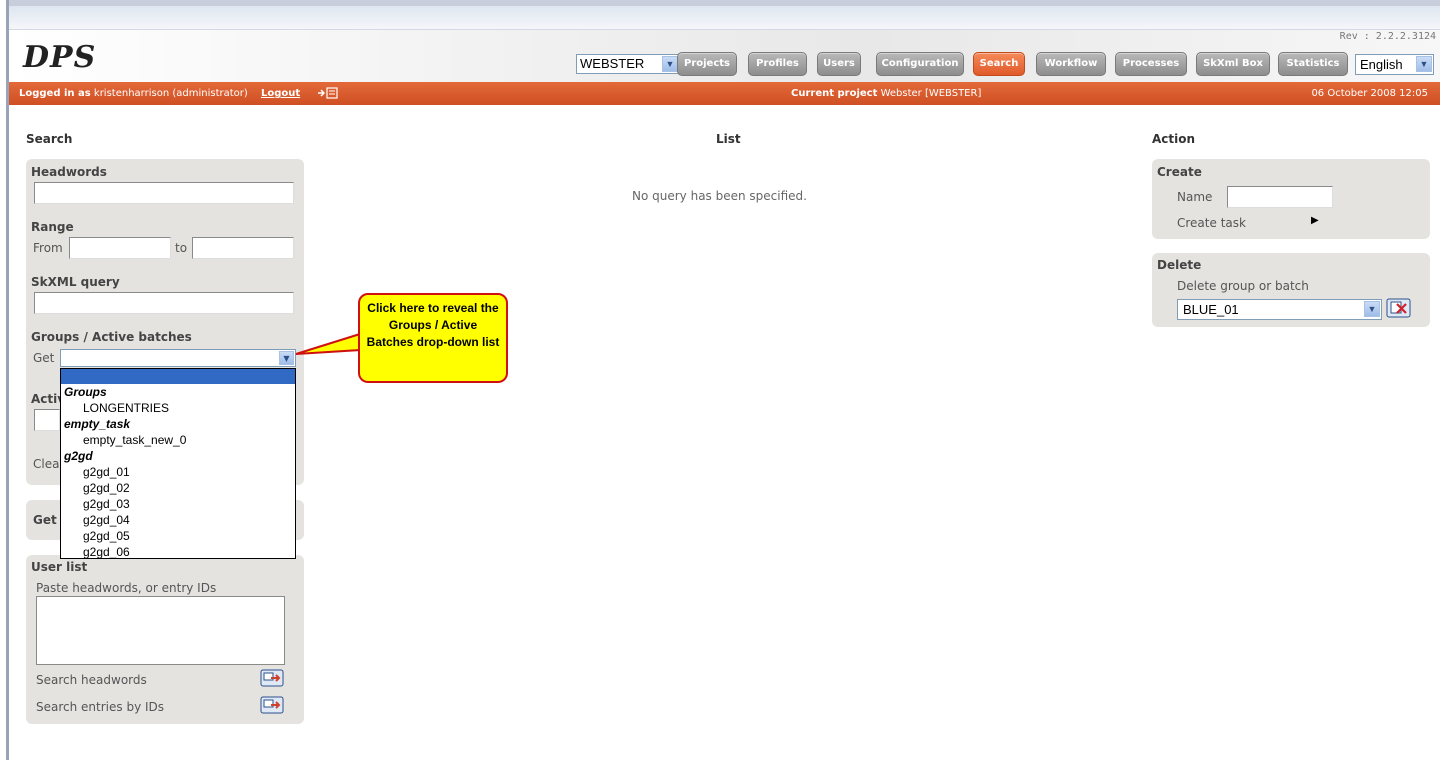 The width and height of the screenshot is (1440, 760). Describe the element at coordinates (100, 707) in the screenshot. I see `search-ids-label: Search entries by IDs` at that location.